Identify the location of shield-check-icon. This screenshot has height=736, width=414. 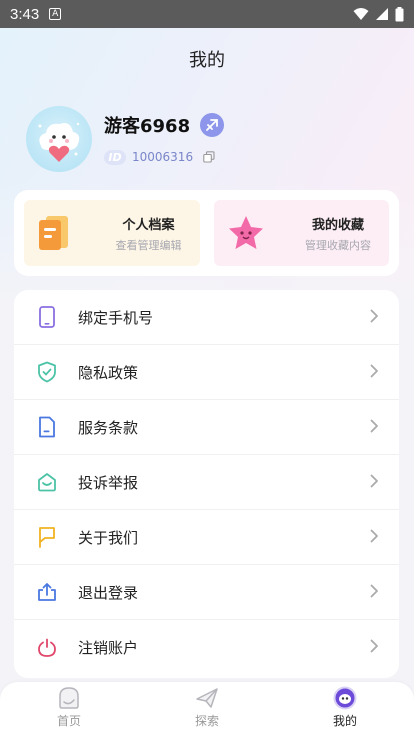
(47, 372).